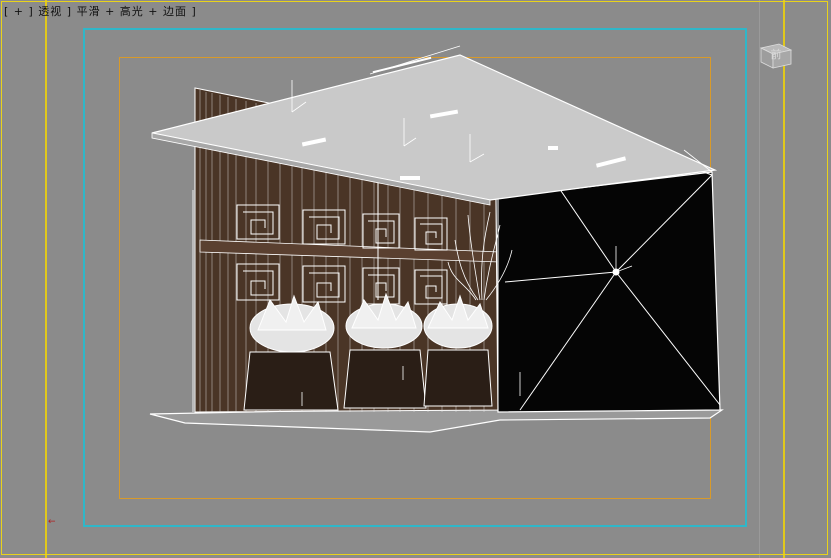 This screenshot has width=831, height=558. I want to click on pedestals, so click(368, 380).